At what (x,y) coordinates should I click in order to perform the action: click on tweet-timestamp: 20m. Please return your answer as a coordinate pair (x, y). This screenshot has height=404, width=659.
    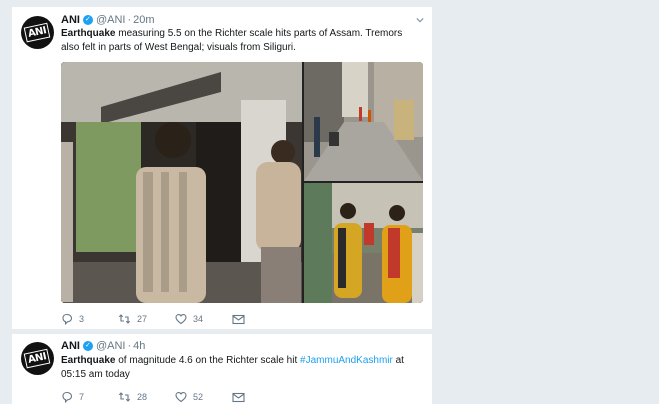
    Looking at the image, I should click on (143, 20).